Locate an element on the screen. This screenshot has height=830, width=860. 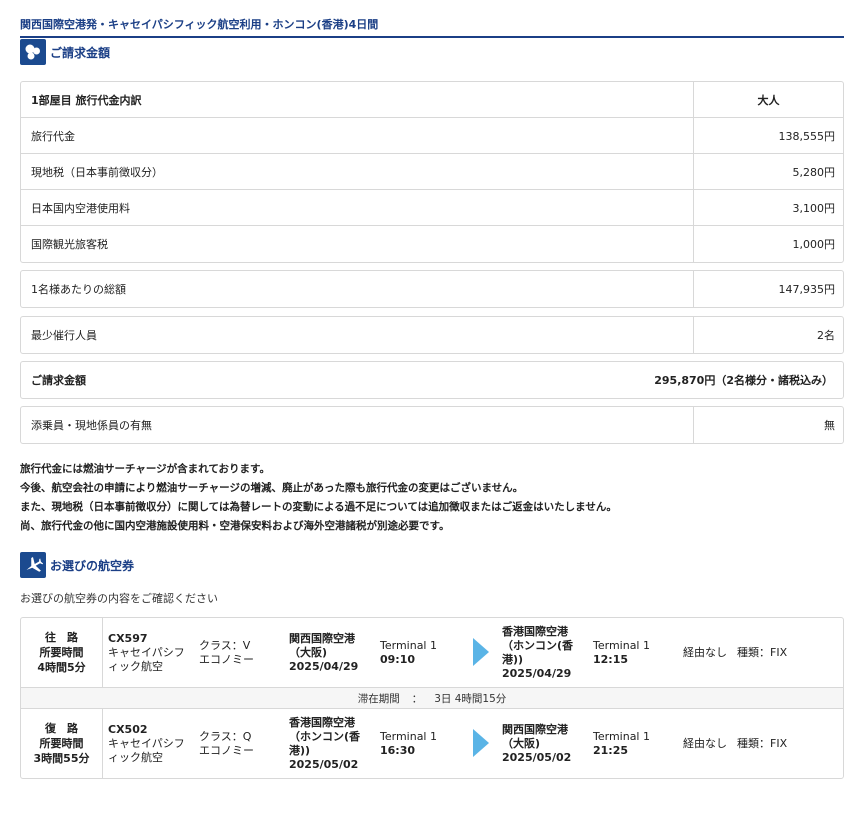
per-person-total-label: 1名様あたりの総額 is located at coordinates (357, 289).